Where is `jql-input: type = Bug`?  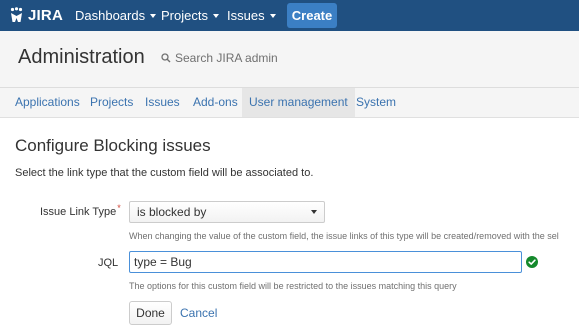 jql-input: type = Bug is located at coordinates (325, 262).